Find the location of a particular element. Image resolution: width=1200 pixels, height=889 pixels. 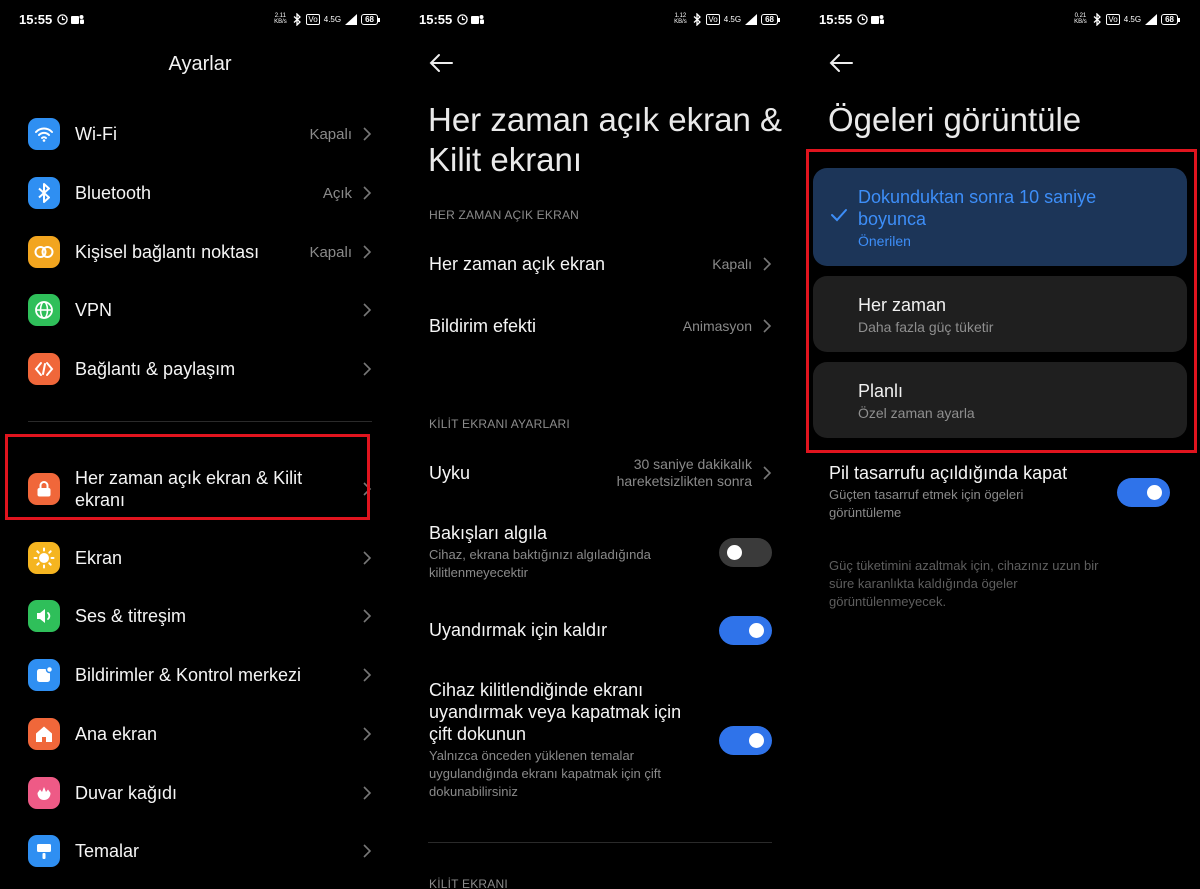

settings-item-hotspot: Kişisel bağlantı noktası Kapalı is located at coordinates (200, 252).